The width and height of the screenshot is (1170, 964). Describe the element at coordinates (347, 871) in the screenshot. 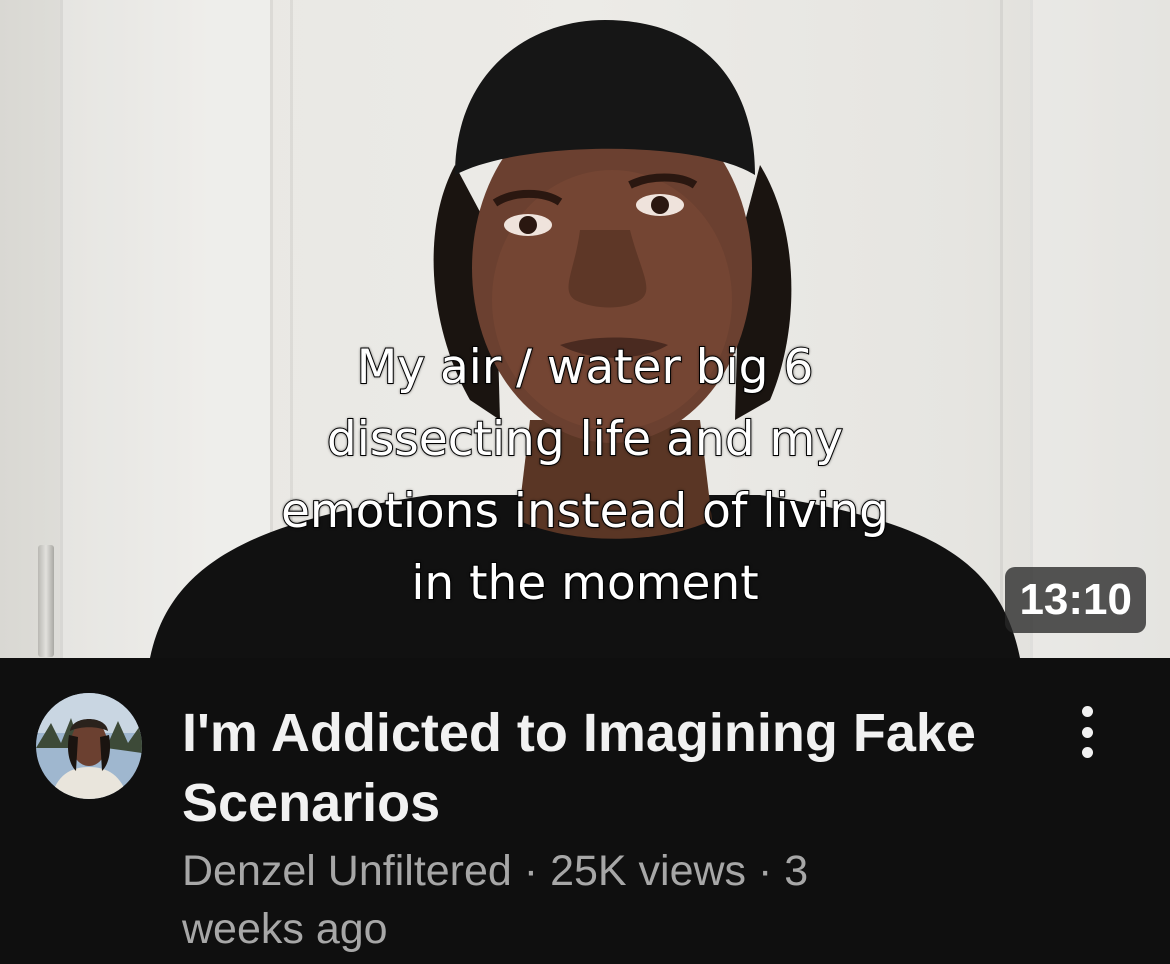

I see `channel-name: Denzel Unfiltered` at that location.